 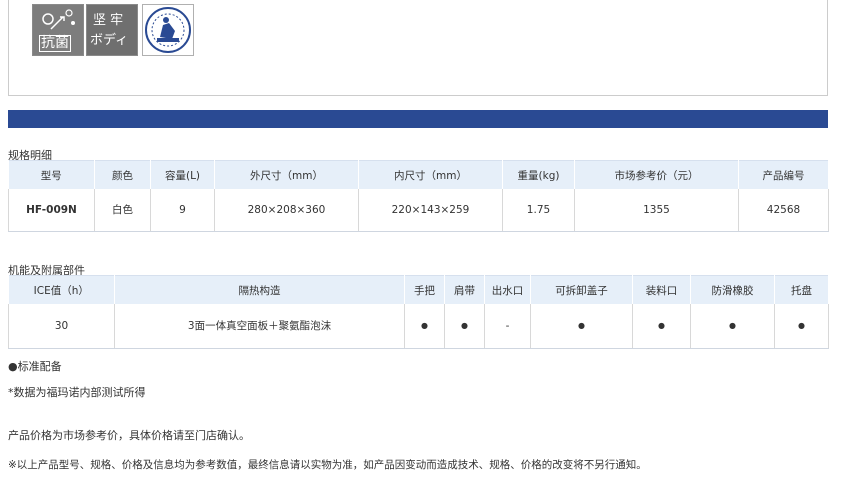 I want to click on header-anti-slip-rubber: 防滑橡胶, so click(x=732, y=289).